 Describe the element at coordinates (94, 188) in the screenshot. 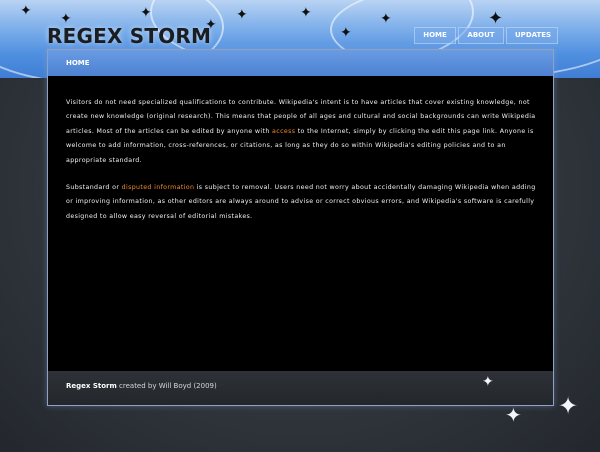

I see `paragraph-text: Substandard or` at that location.